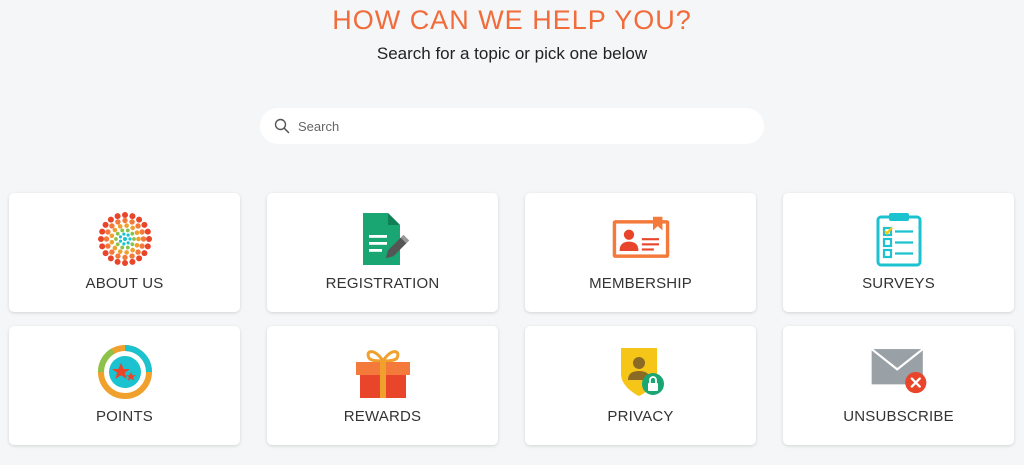 Image resolution: width=1024 pixels, height=465 pixels. Describe the element at coordinates (898, 416) in the screenshot. I see `topic-label: UNSUBSCRIBE` at that location.